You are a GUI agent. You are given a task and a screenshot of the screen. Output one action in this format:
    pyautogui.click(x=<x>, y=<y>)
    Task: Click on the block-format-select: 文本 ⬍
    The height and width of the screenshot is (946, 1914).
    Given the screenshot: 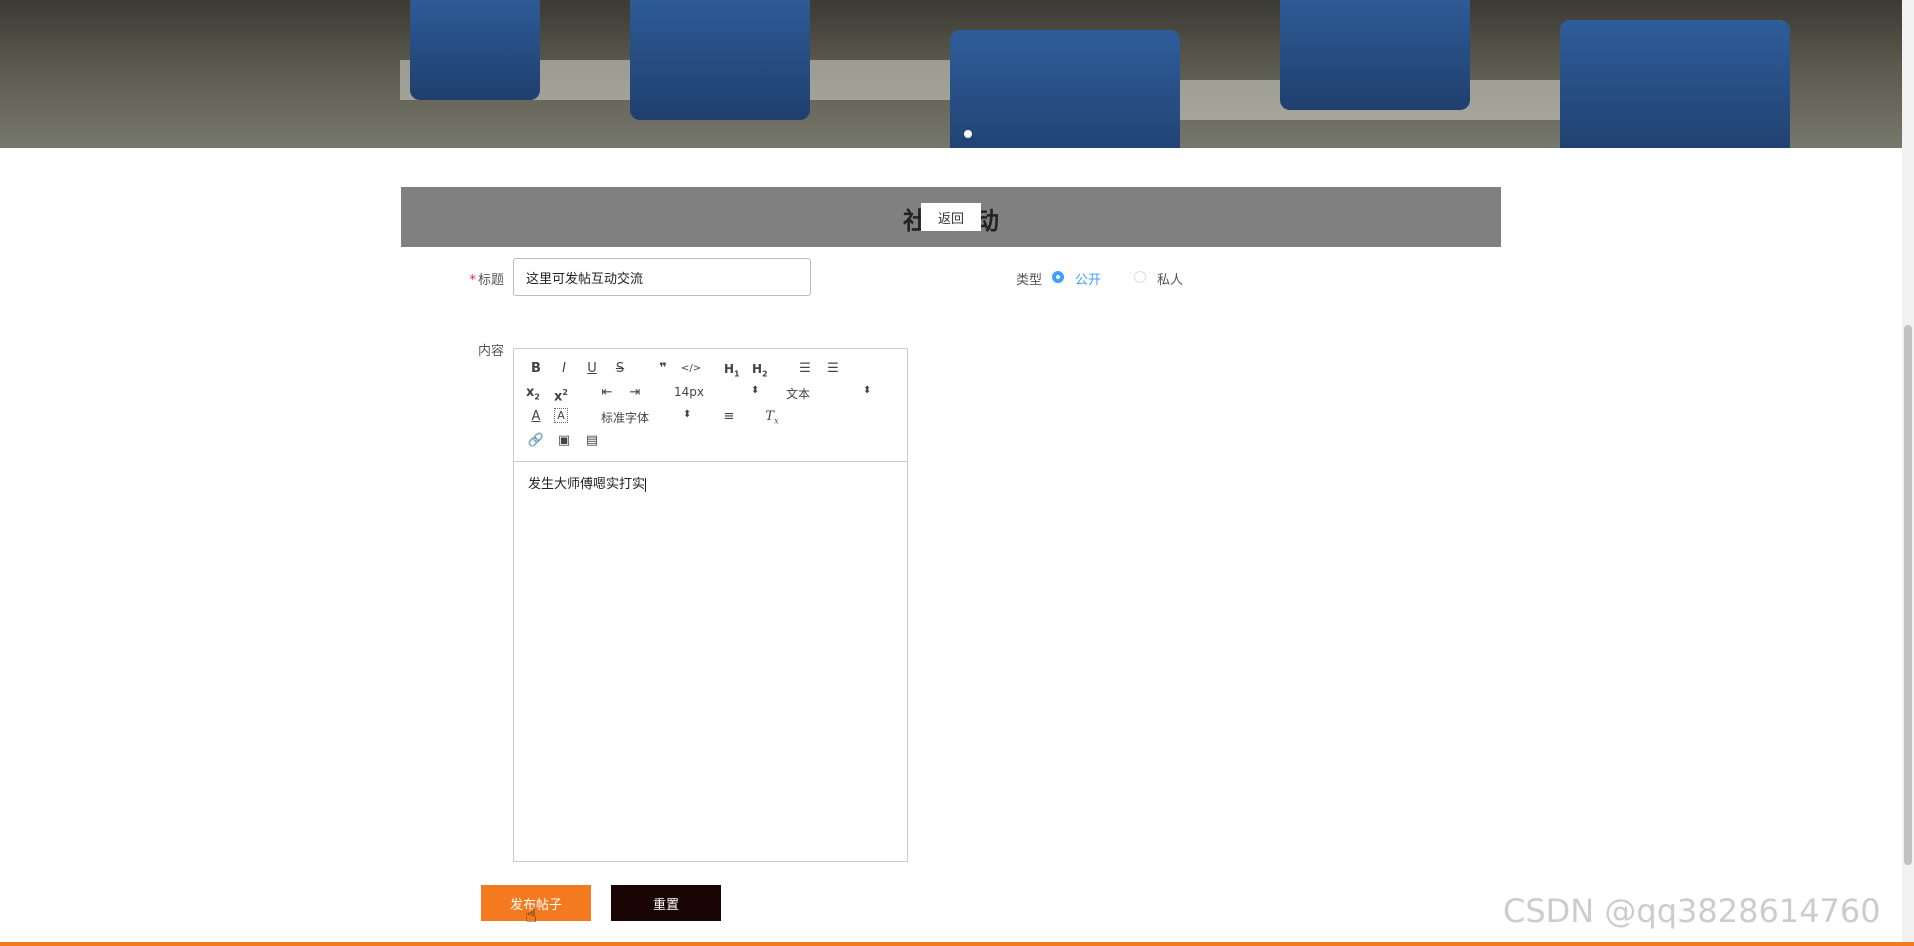 What is the action you would take?
    pyautogui.click(x=831, y=393)
    